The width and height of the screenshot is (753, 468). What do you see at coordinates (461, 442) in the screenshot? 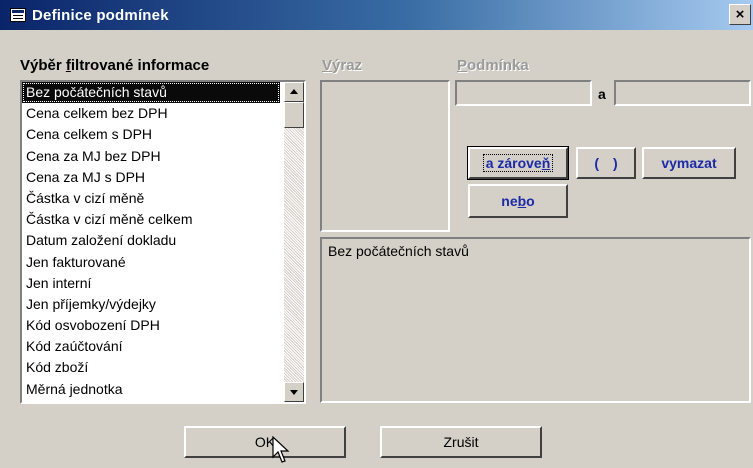
I see `cancel-button: Zrušit` at bounding box center [461, 442].